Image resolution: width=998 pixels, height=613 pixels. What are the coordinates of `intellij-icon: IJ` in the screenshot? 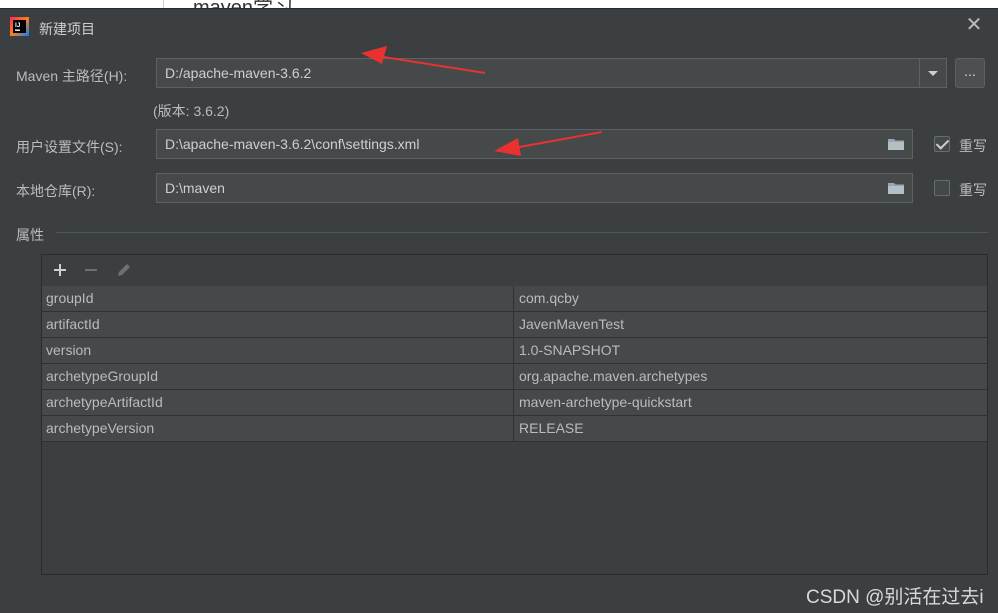 It's located at (19, 26).